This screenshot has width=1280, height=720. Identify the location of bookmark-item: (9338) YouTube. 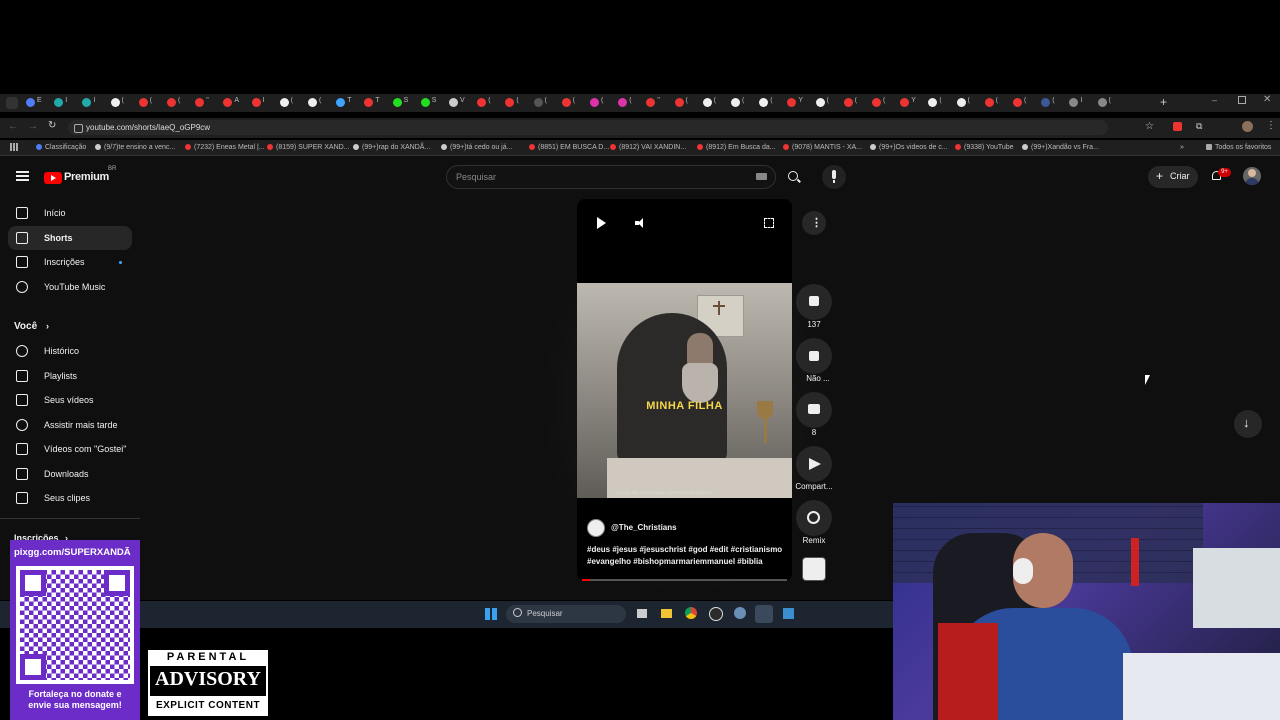
(984, 147).